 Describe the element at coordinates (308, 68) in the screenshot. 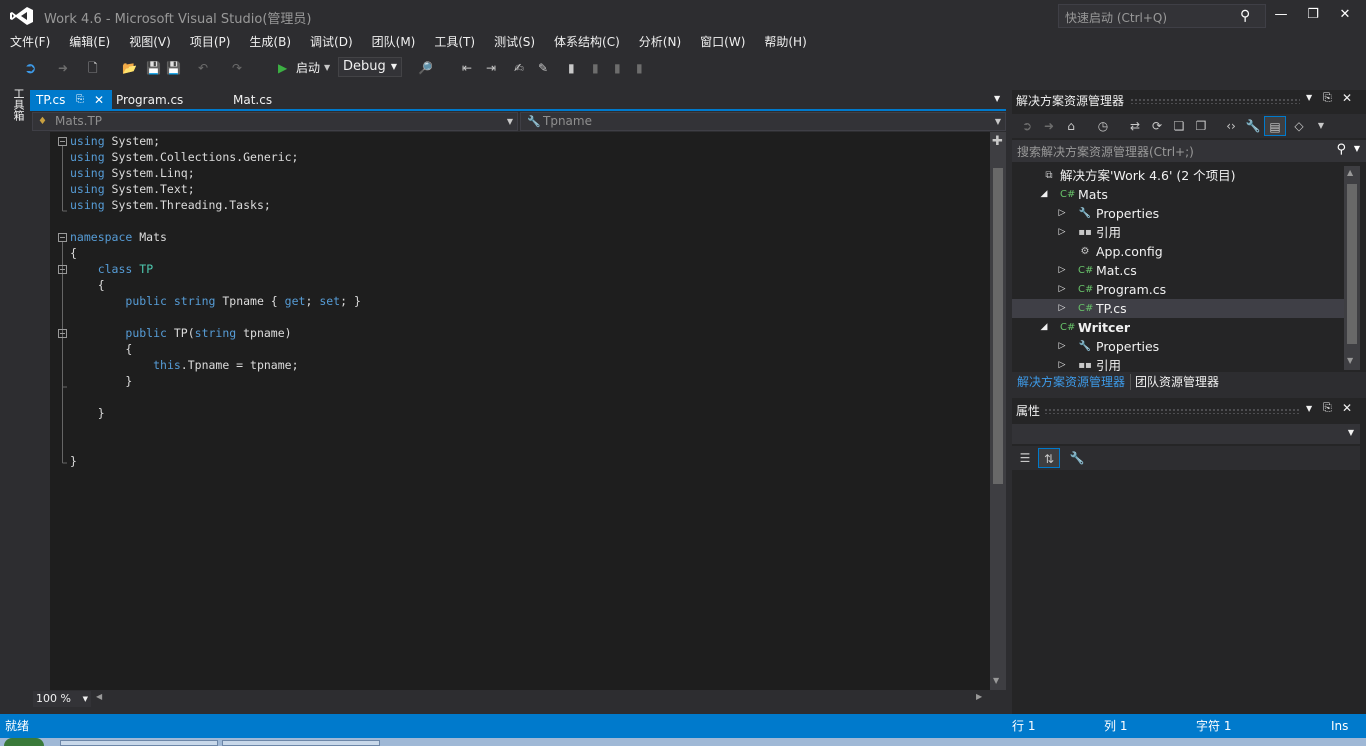

I see `start-button: 启动` at that location.